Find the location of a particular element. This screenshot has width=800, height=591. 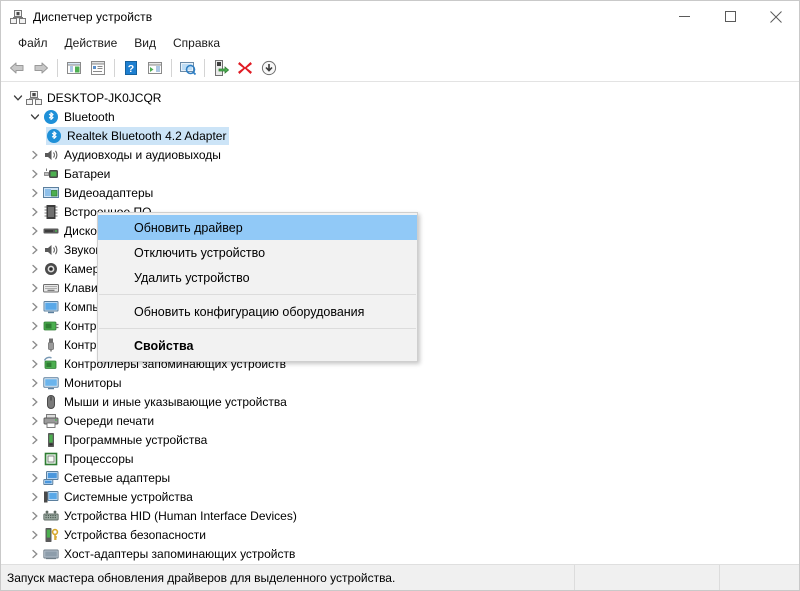

minimize-button is located at coordinates (684, 17).